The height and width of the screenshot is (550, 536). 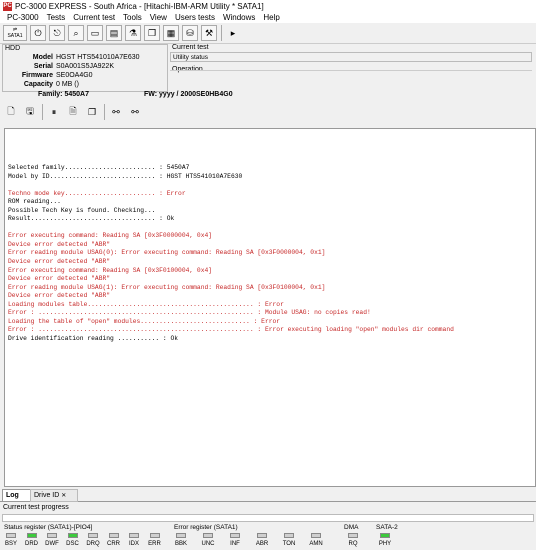 What do you see at coordinates (52, 544) in the screenshot?
I see `led-label-dwf: DWF` at bounding box center [52, 544].